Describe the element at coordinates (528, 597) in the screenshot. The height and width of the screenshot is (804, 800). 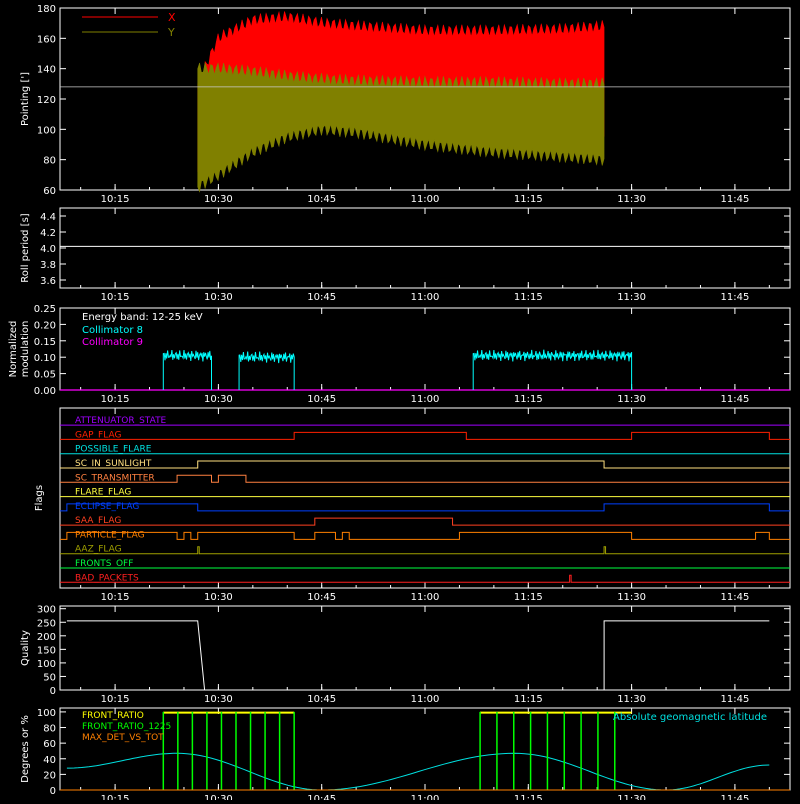
I see `flags-xtick-label: 11:15` at that location.